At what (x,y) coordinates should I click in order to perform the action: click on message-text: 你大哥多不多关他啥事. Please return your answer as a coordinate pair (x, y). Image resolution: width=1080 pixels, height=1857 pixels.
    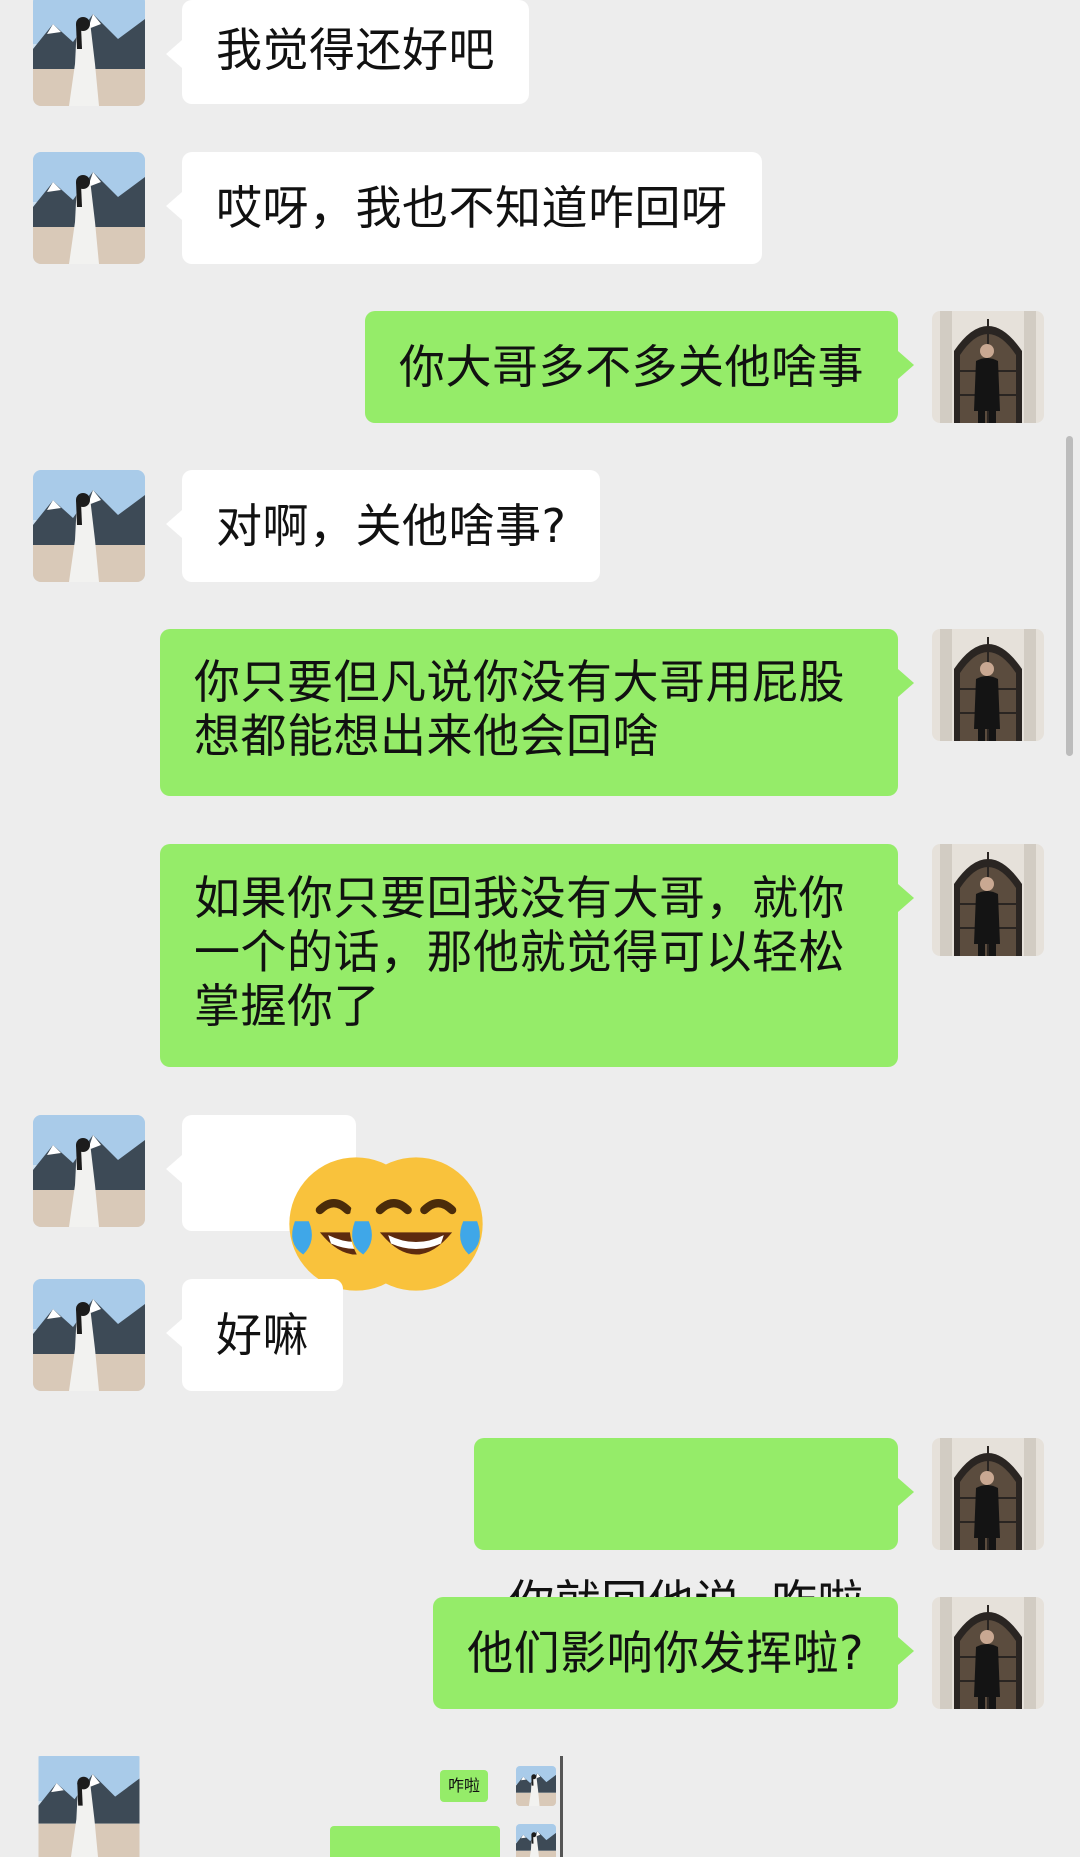
    Looking at the image, I should click on (631, 367).